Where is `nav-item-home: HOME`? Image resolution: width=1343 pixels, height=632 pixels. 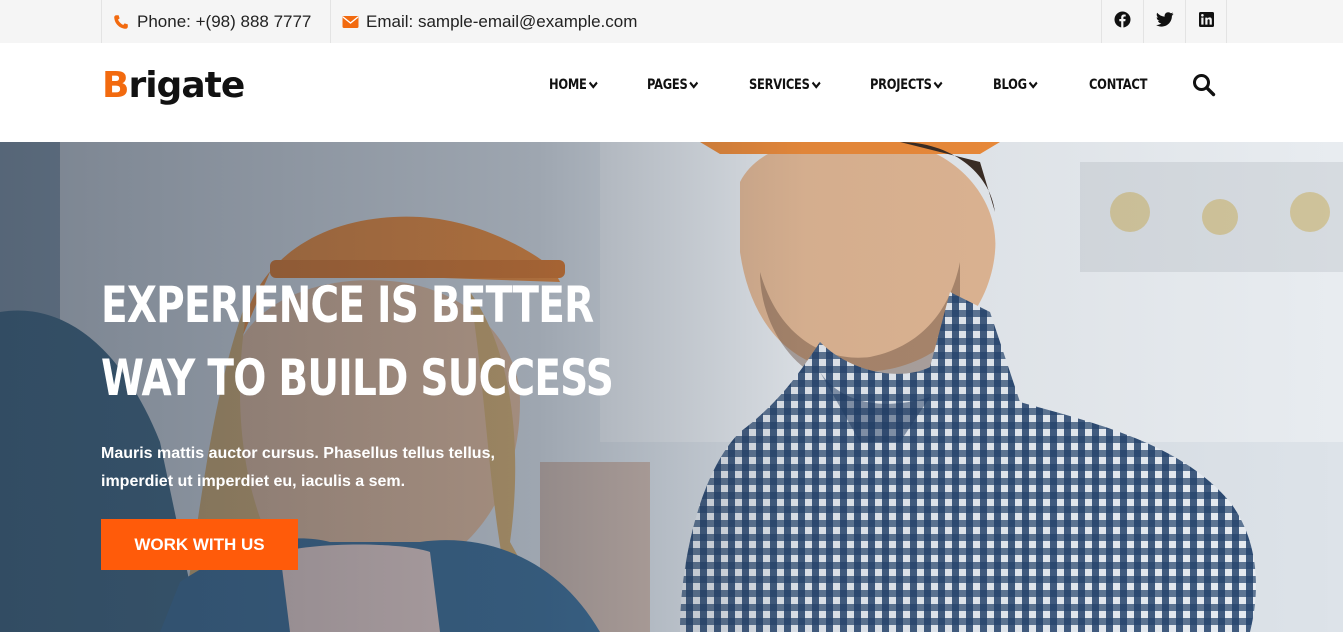
nav-item-home: HOME is located at coordinates (573, 85).